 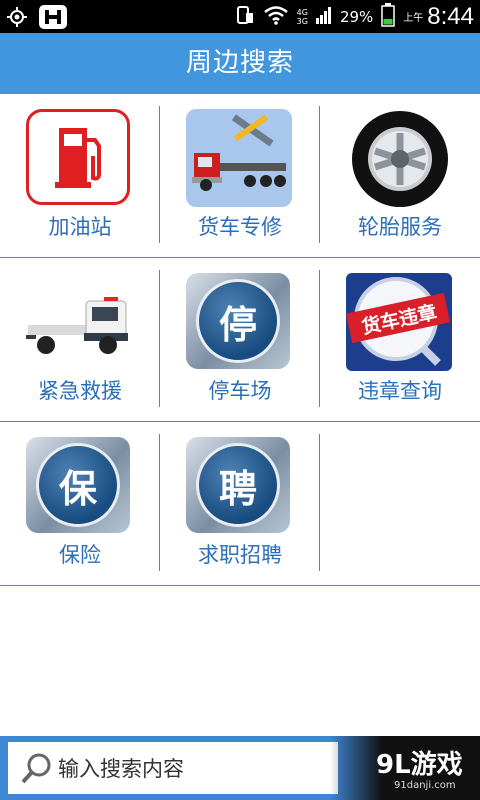 What do you see at coordinates (37, 768) in the screenshot?
I see `search-icon` at bounding box center [37, 768].